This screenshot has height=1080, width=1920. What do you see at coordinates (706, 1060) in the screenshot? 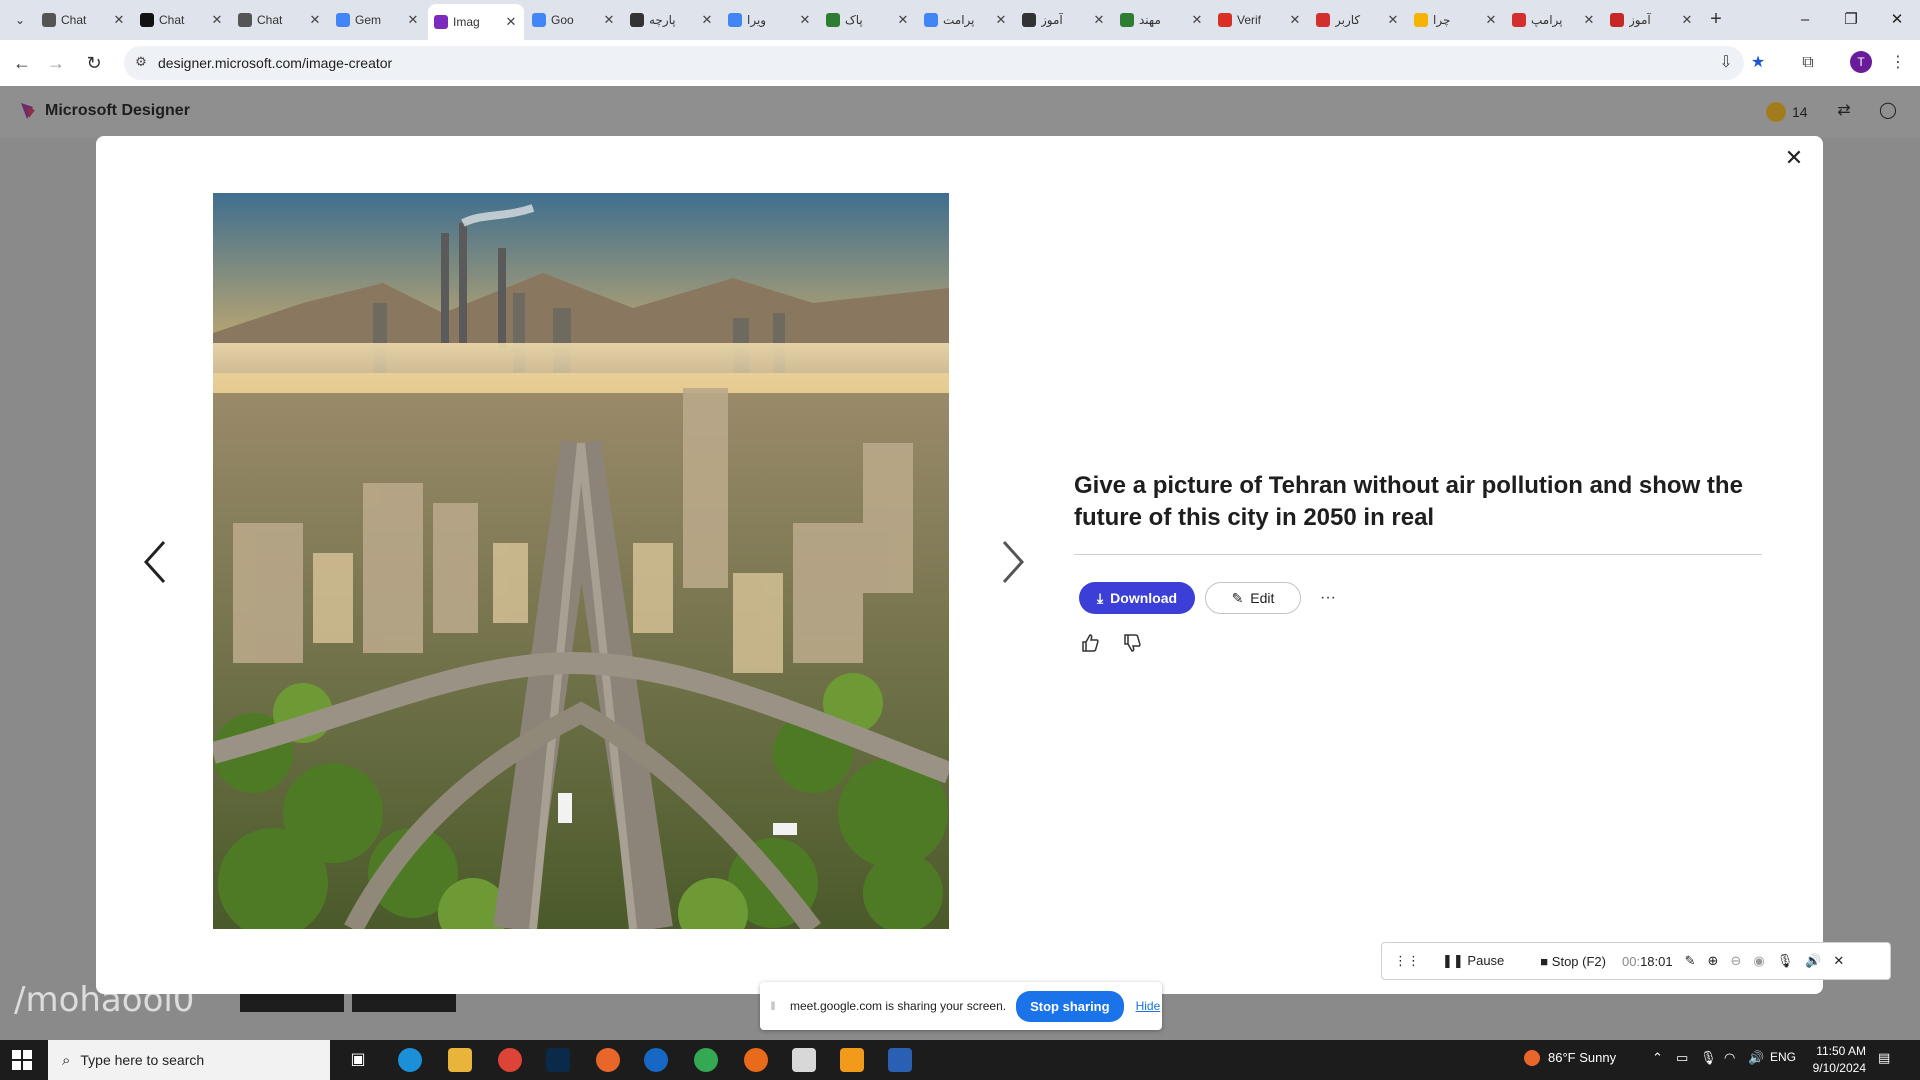
I see `chrome-profile-icon` at bounding box center [706, 1060].